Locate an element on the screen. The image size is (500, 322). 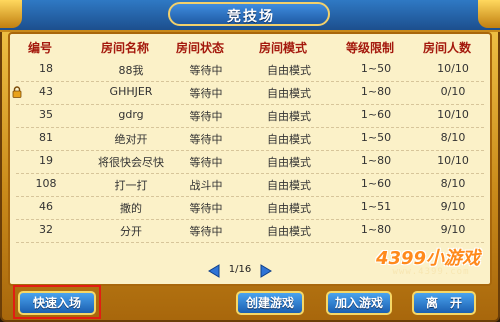
table-row: 46 撒的 等待中 自由模式 1~51 9/10 is located at coordinates (250, 208).